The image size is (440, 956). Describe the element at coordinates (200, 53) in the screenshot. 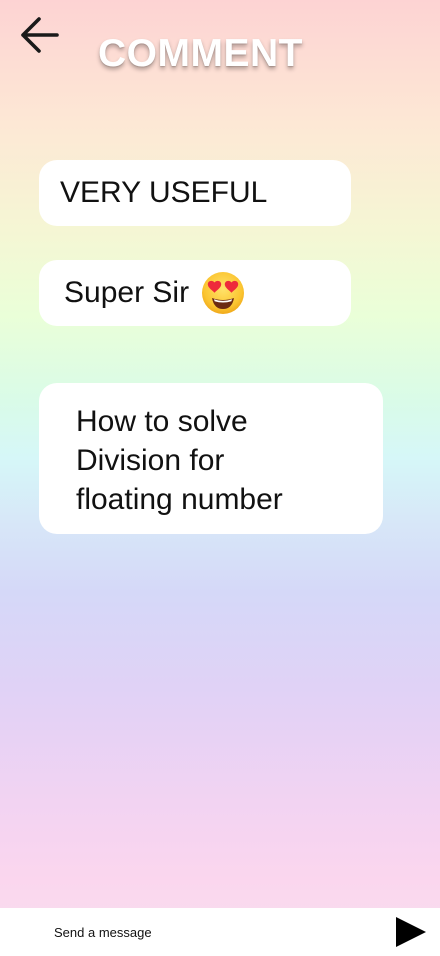

I see `page-title: COMMENT` at that location.